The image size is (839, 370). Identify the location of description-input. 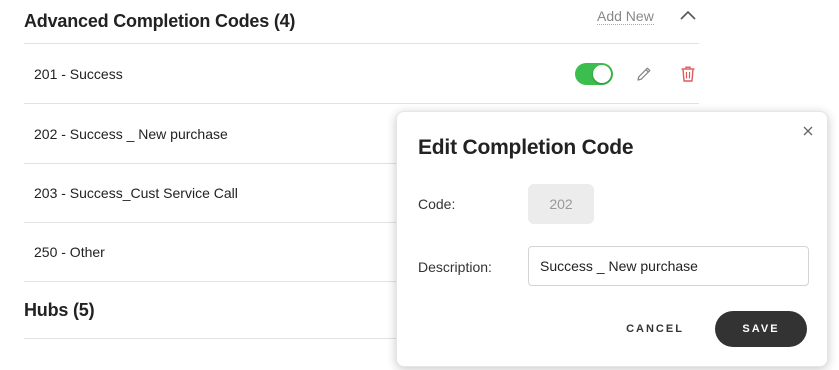
(668, 266).